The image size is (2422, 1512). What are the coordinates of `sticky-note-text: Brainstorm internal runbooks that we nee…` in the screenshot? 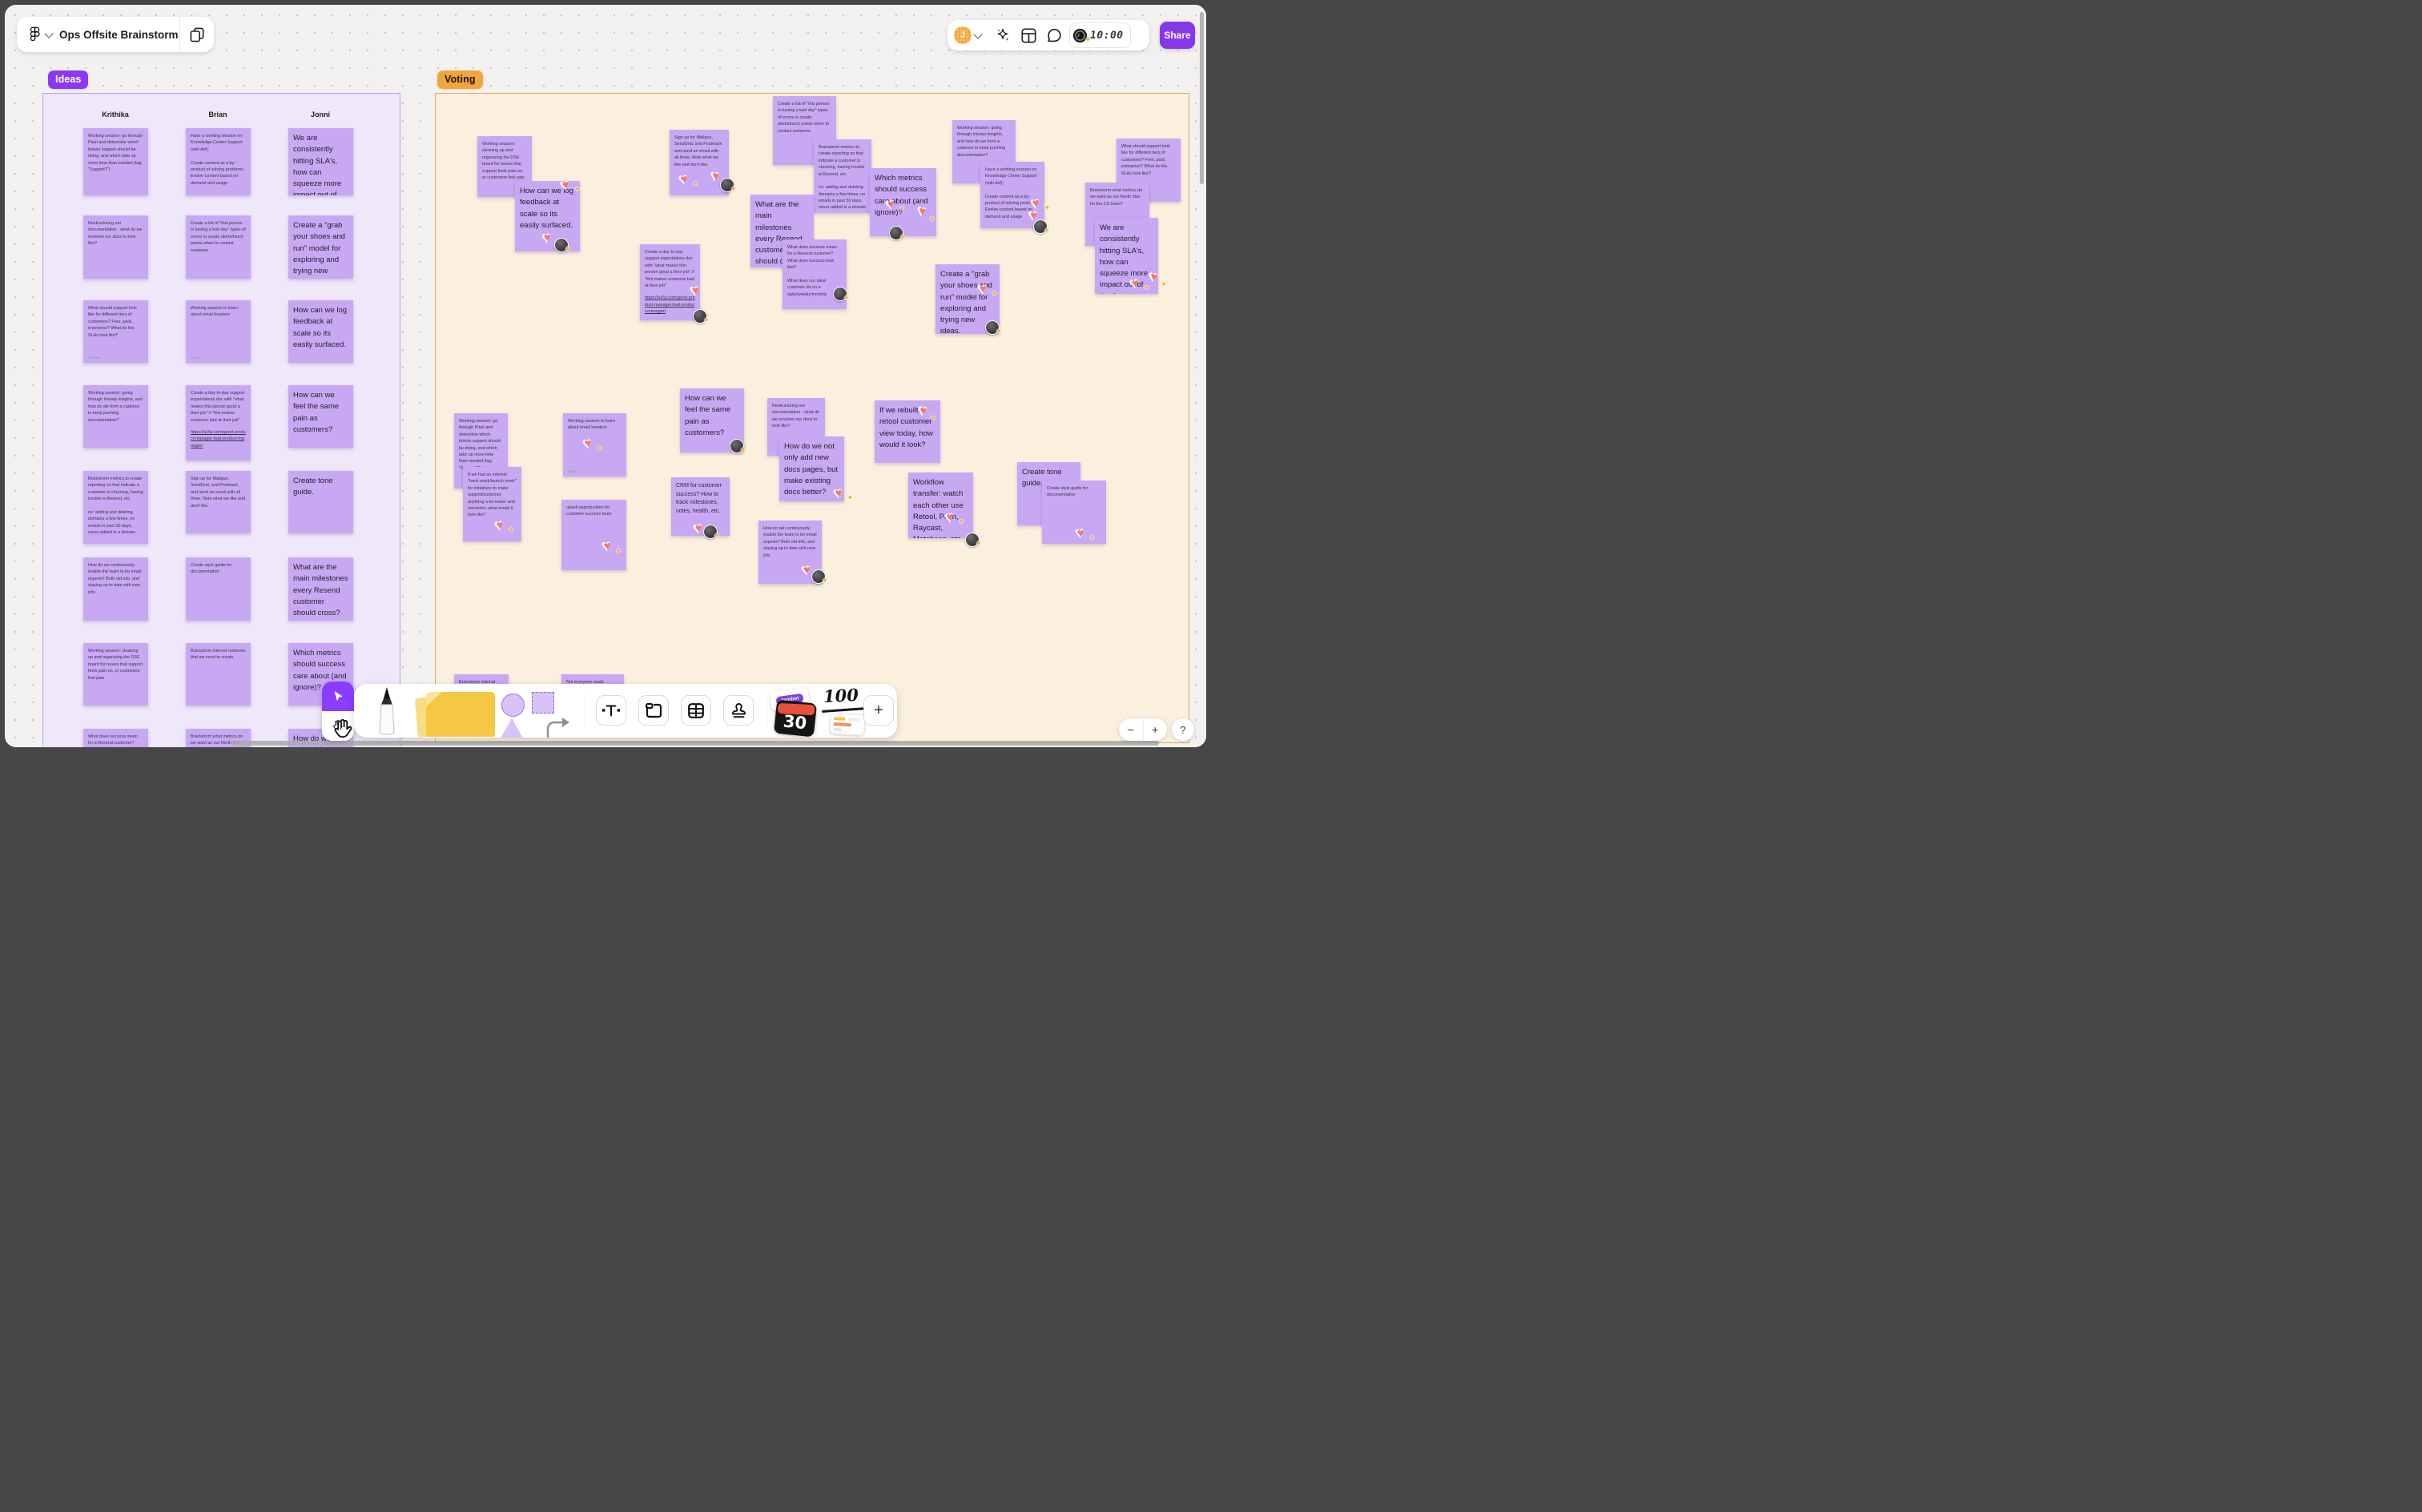 It's located at (219, 655).